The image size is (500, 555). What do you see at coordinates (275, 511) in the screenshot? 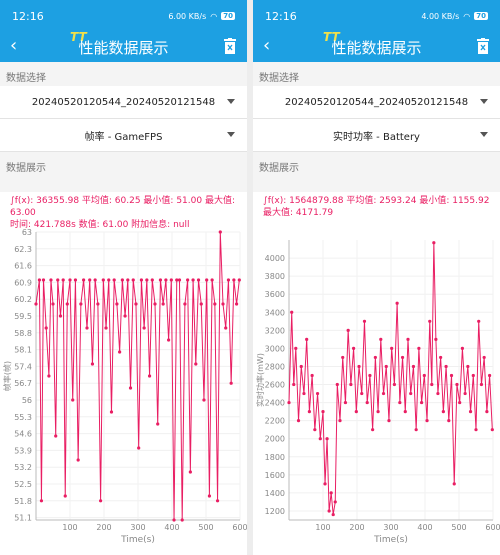
I see `y-tick-label: 1200` at bounding box center [275, 511].